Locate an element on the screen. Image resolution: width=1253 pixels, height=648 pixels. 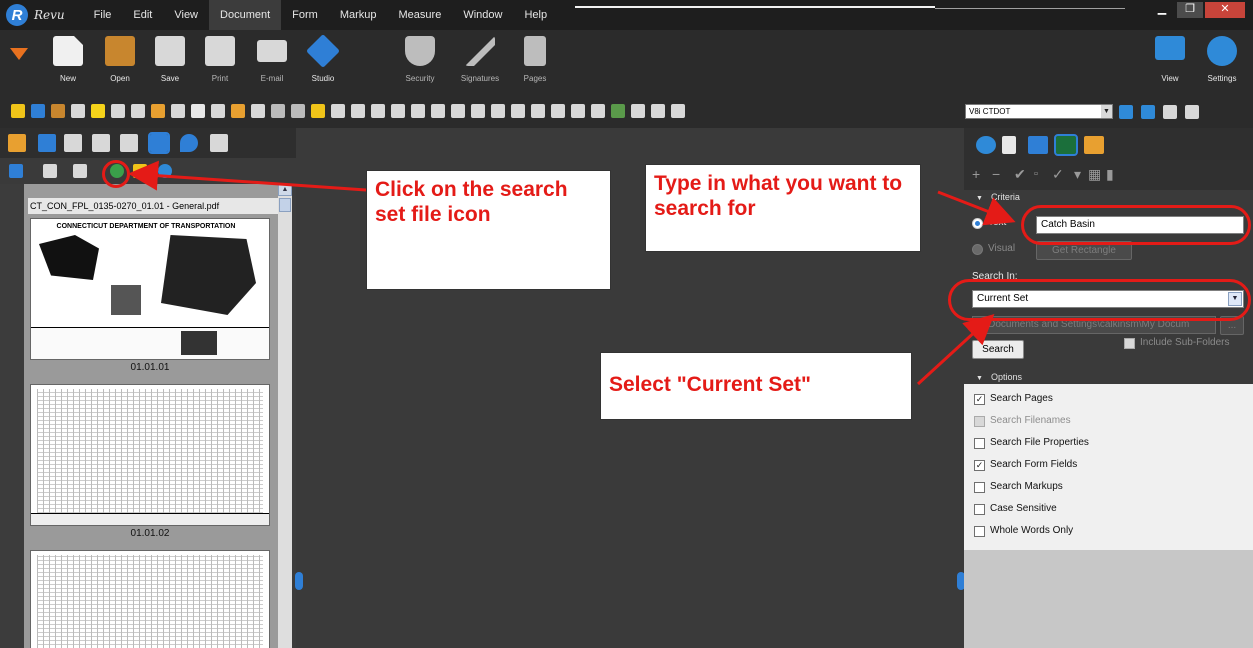
arrow-to-text-input is located at coordinates (976, 208).